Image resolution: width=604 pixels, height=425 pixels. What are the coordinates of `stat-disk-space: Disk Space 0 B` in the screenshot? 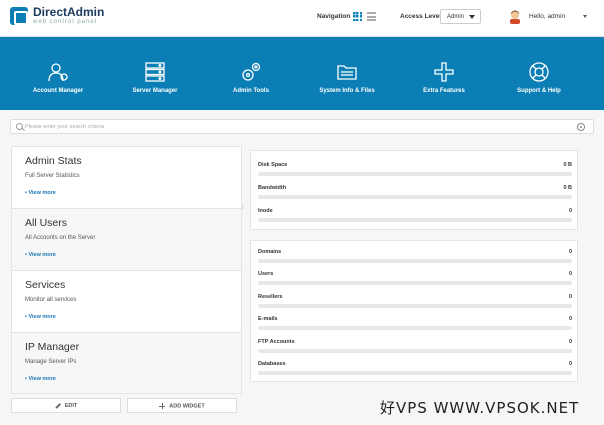 It's located at (415, 172).